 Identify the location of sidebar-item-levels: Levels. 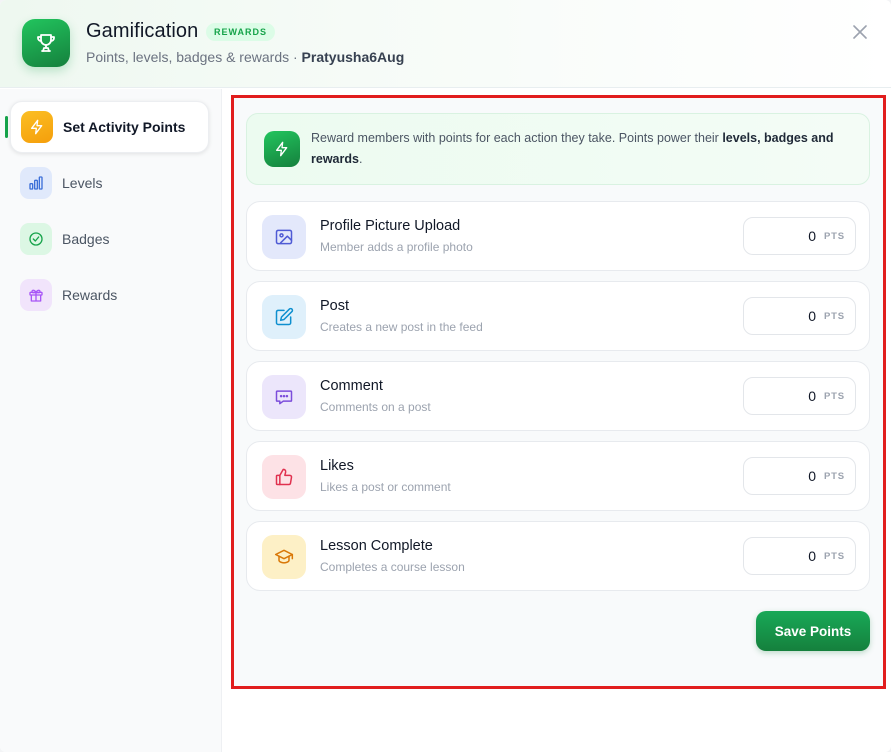
(109, 183).